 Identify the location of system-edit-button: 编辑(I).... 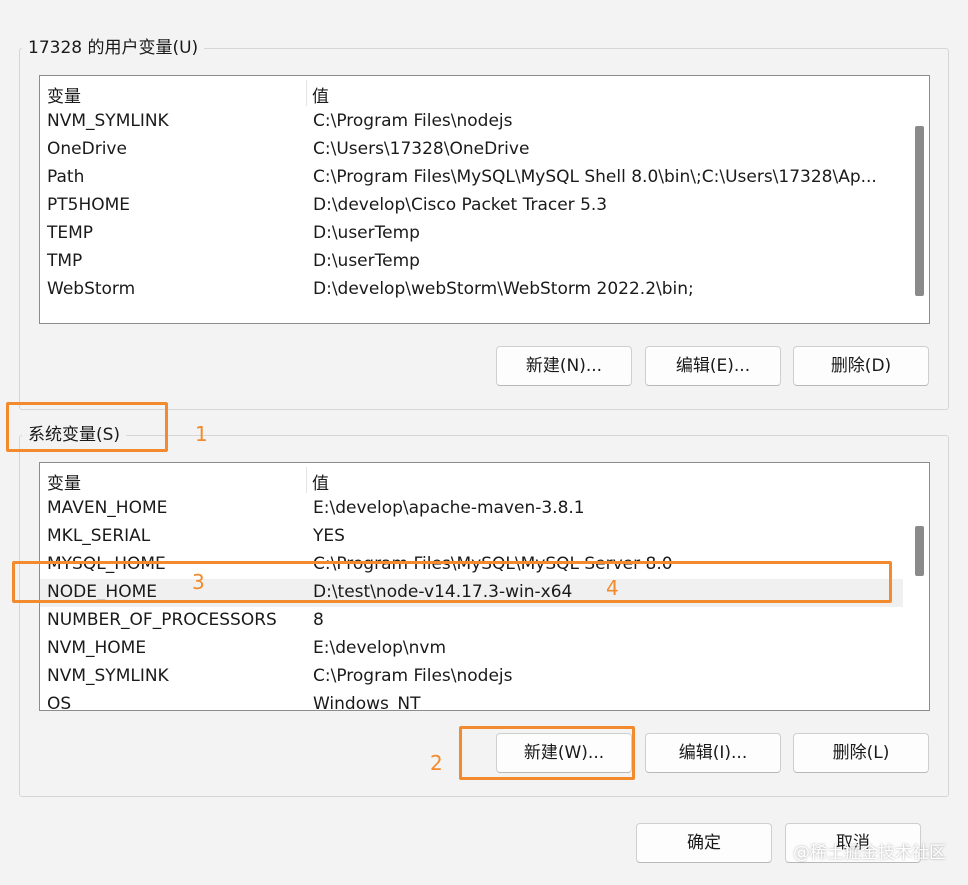
(713, 753).